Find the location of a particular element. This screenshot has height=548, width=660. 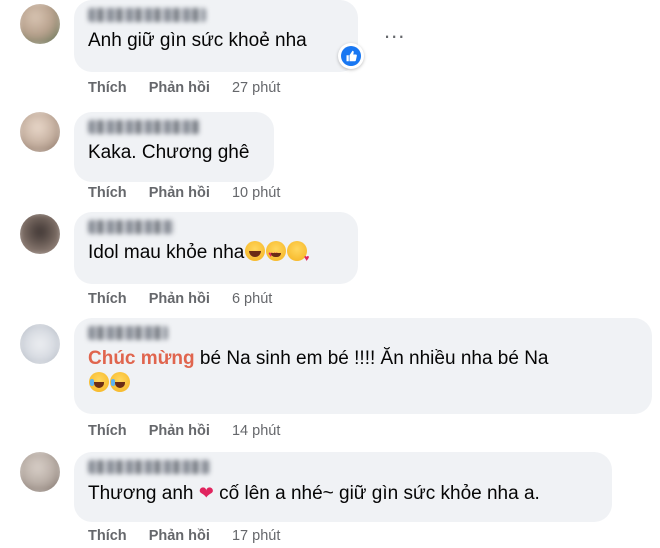

comment-timestamp: 27 phút is located at coordinates (256, 88).